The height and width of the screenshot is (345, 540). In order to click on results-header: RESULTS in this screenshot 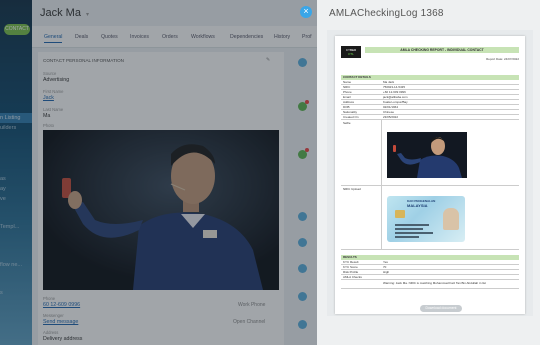, I will do `click(430, 257)`.